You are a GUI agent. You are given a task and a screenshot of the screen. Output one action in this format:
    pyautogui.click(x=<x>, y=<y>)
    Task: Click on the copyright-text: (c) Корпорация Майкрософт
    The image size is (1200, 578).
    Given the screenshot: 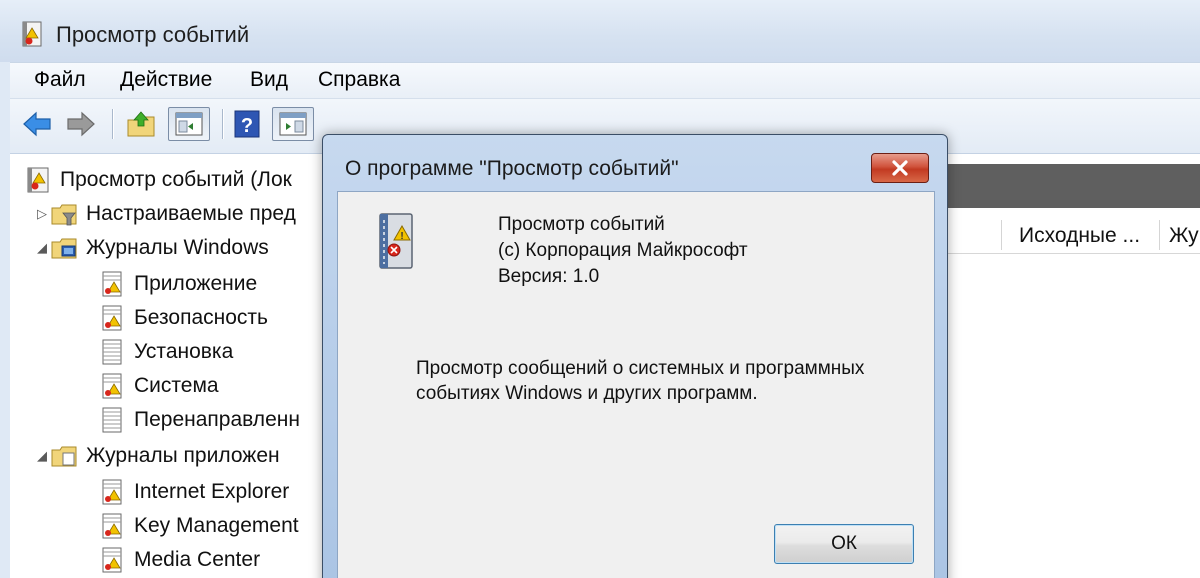 What is the action you would take?
    pyautogui.click(x=623, y=250)
    